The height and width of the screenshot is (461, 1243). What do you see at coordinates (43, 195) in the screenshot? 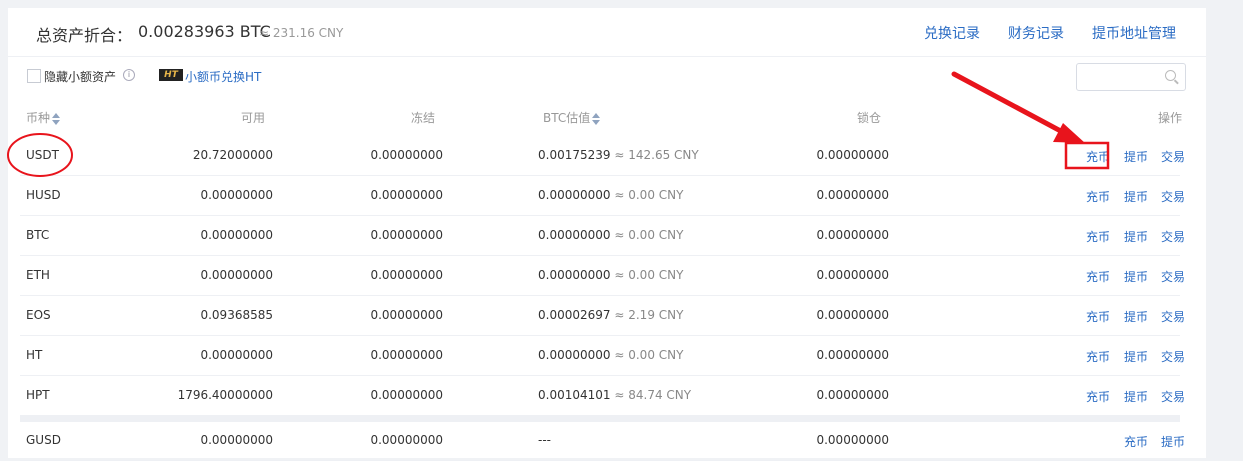
I see `coin-name: HUSD` at bounding box center [43, 195].